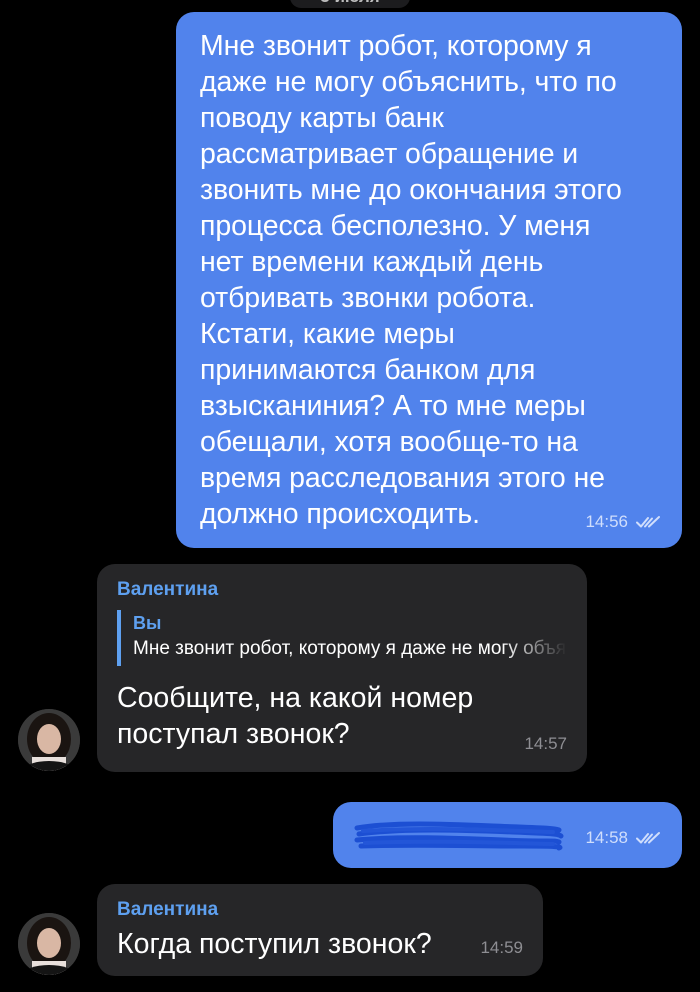 This screenshot has height=992, width=700. I want to click on message-time: 14:58, so click(606, 837).